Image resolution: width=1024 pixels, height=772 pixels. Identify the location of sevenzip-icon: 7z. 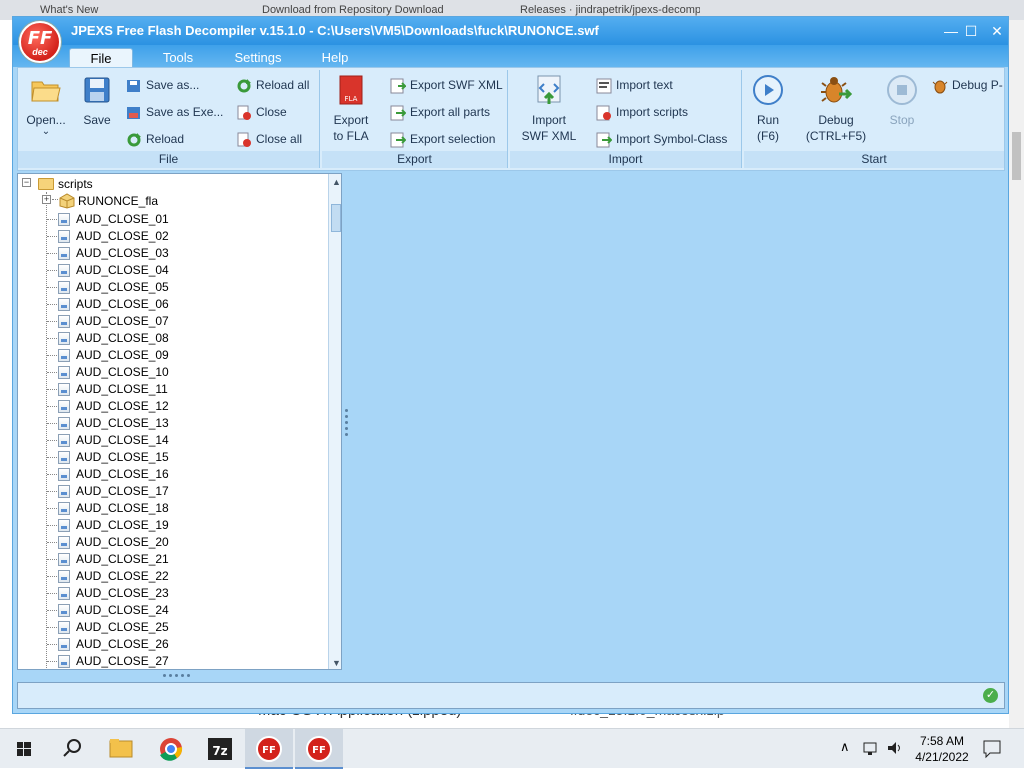
(220, 749).